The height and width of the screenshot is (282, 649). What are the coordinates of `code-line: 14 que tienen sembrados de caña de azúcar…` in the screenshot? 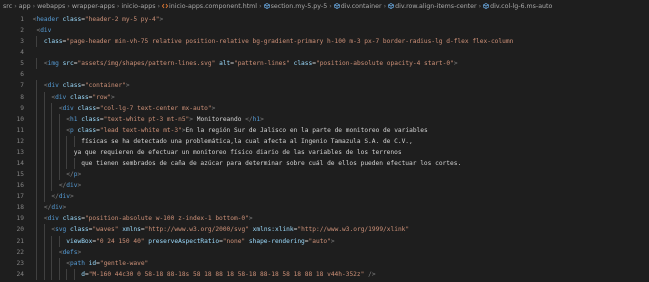 It's located at (324, 164).